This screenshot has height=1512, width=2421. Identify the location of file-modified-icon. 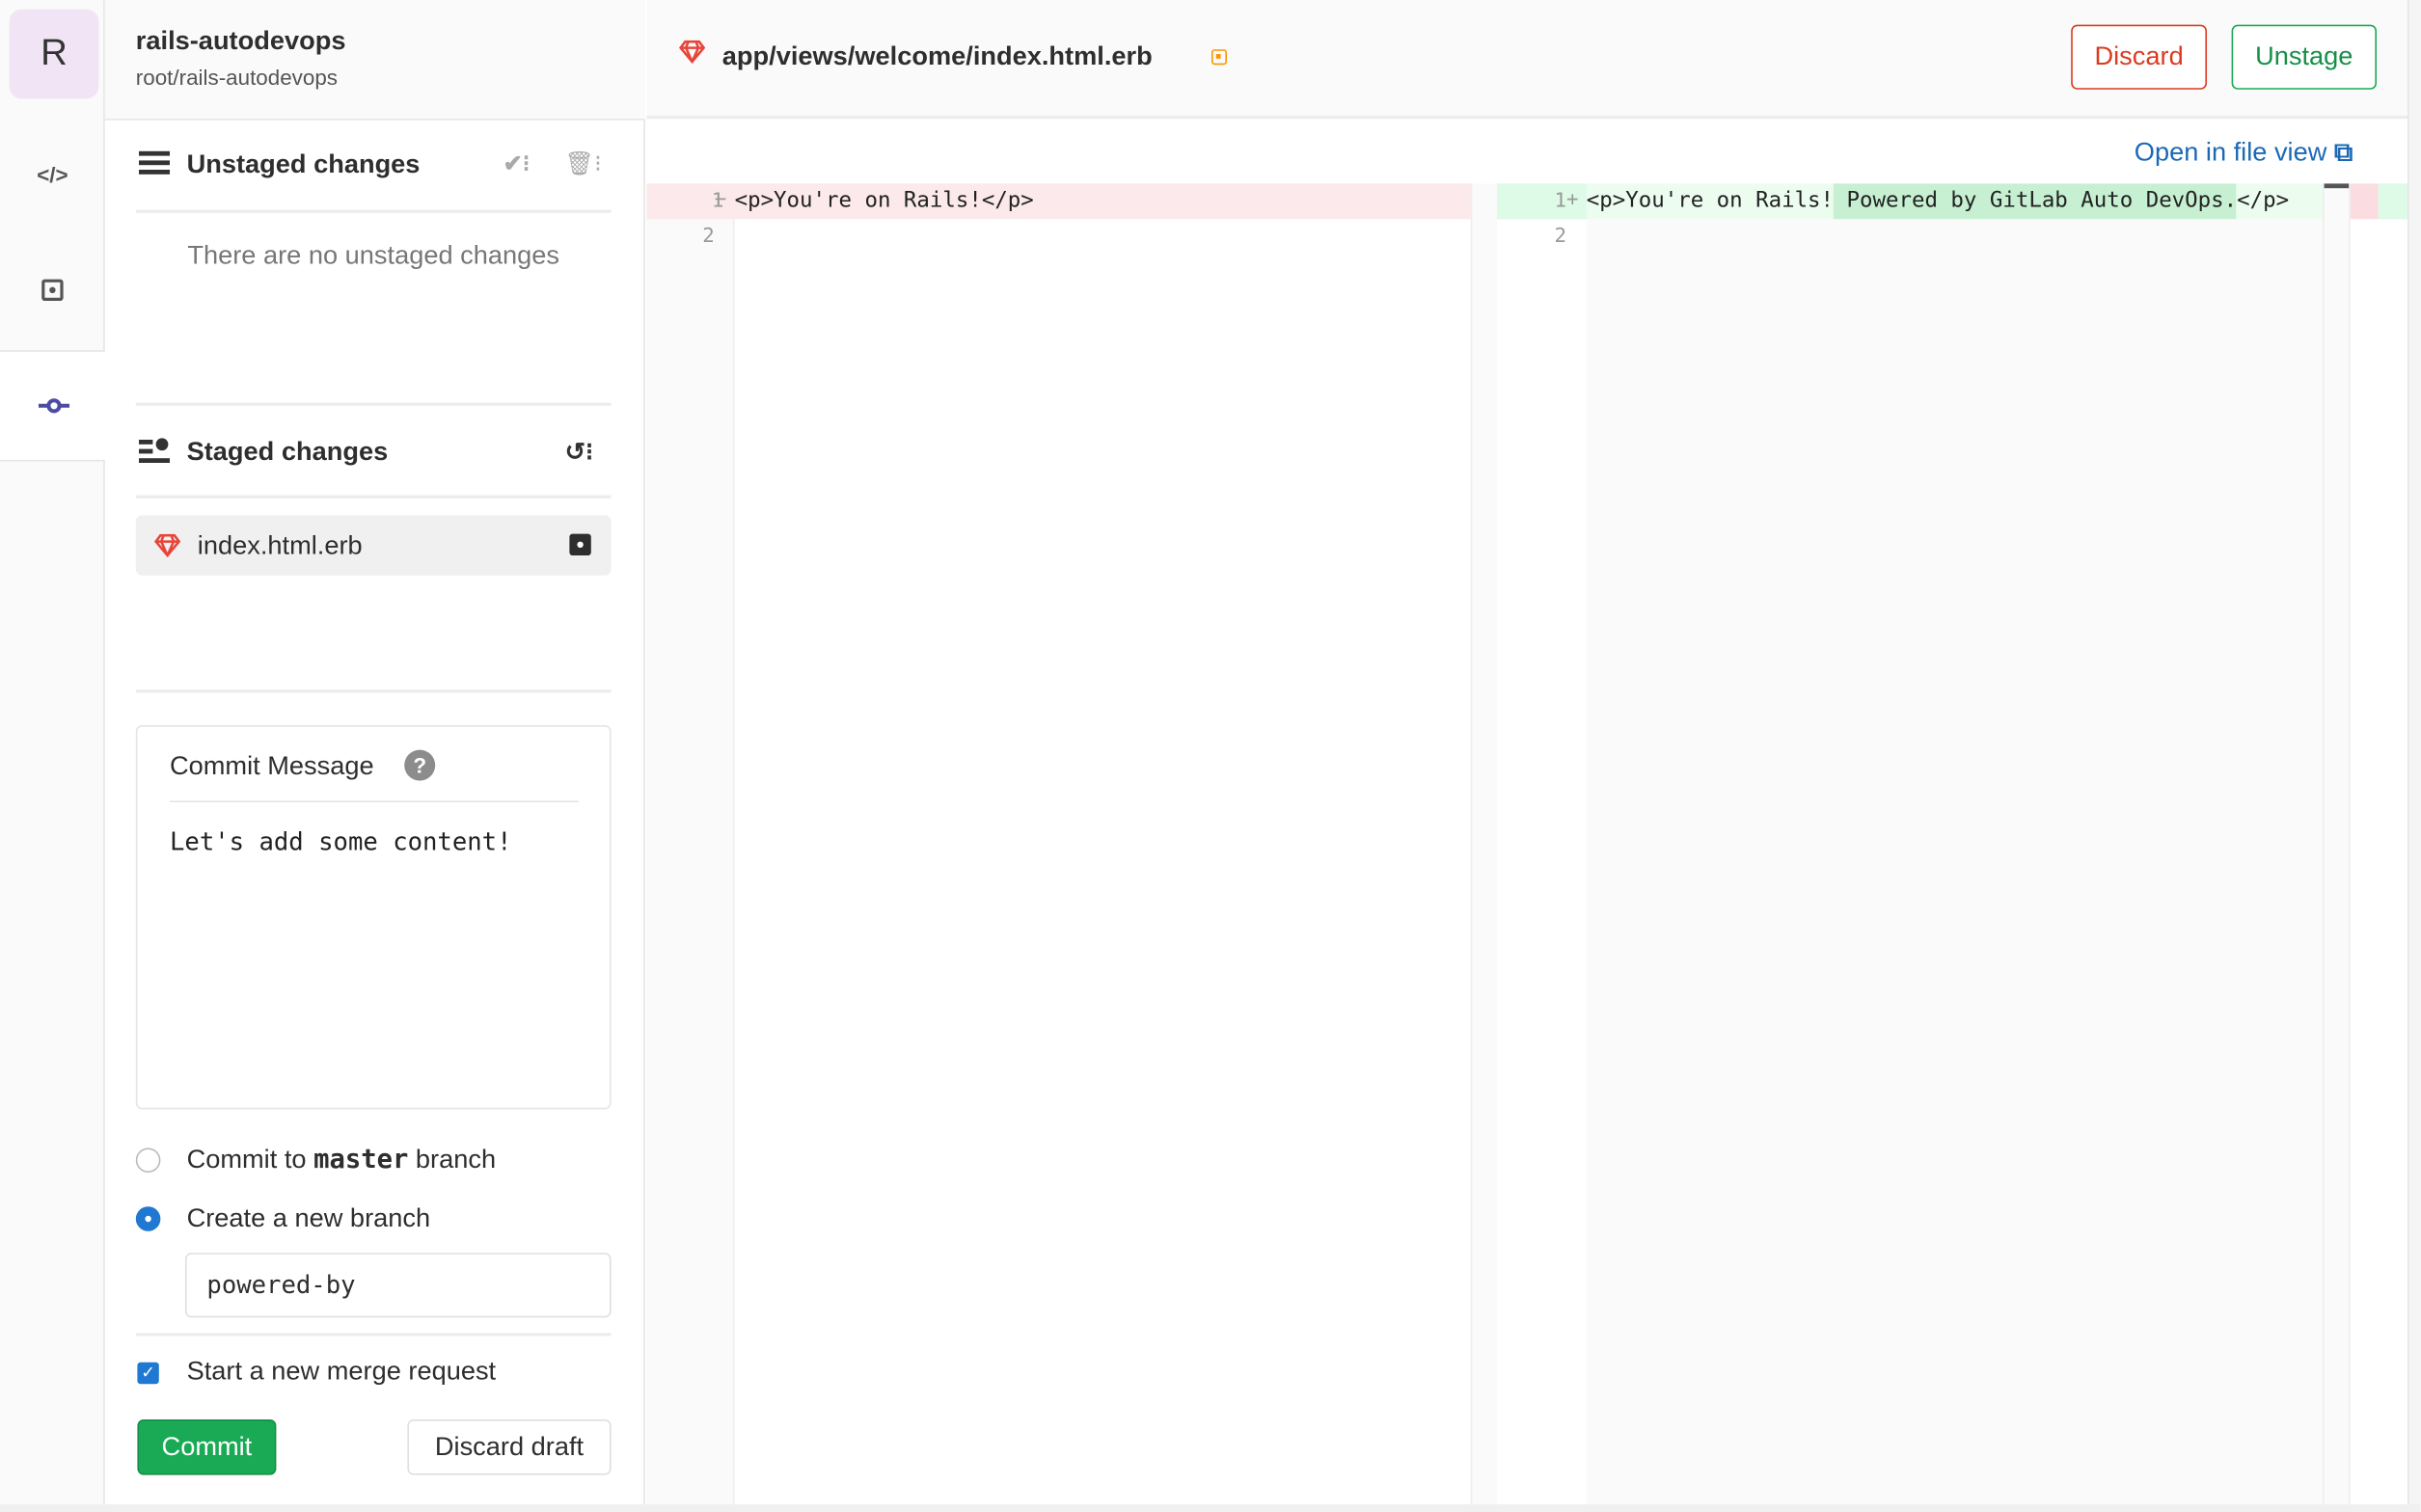
(580, 544).